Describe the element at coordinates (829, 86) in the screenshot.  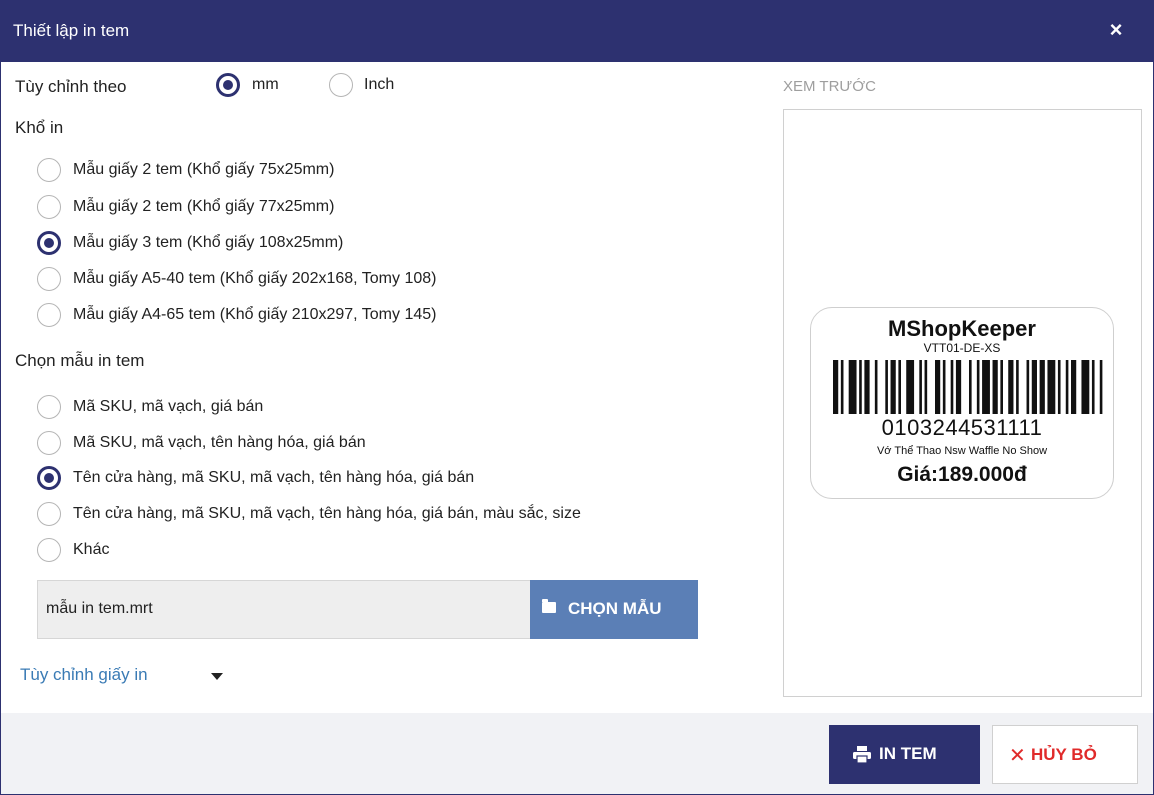
I see `preview-heading: XEM TRƯỚC` at that location.